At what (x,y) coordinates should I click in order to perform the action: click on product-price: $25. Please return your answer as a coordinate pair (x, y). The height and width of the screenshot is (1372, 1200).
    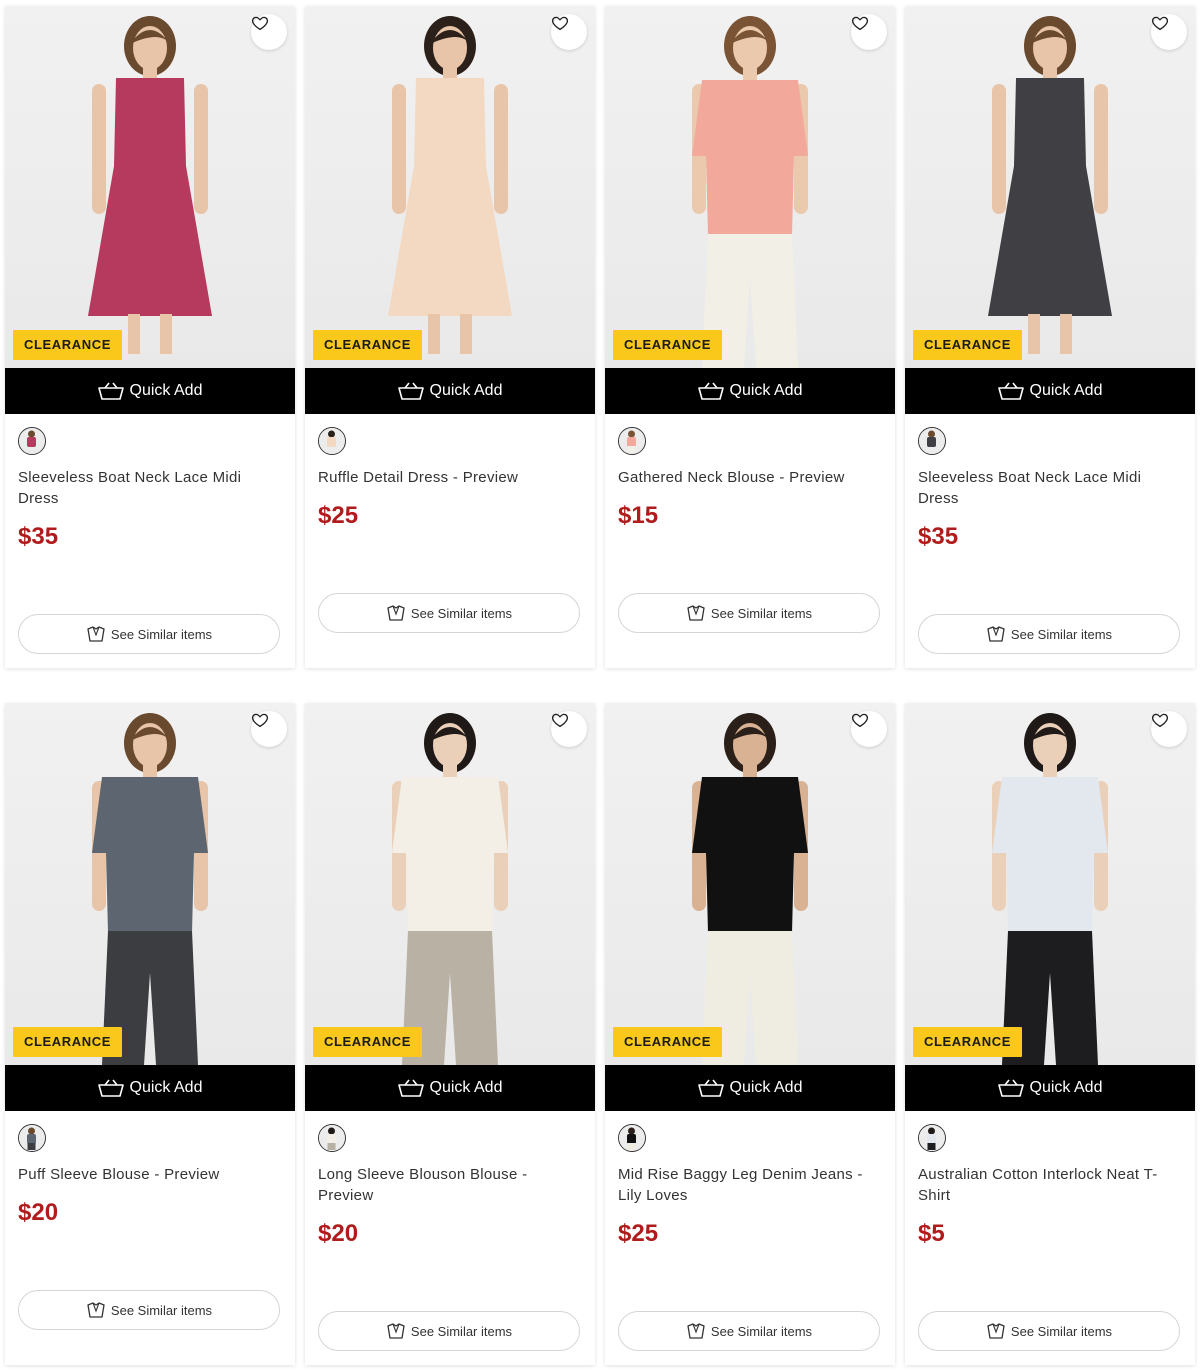
    Looking at the image, I should click on (638, 1233).